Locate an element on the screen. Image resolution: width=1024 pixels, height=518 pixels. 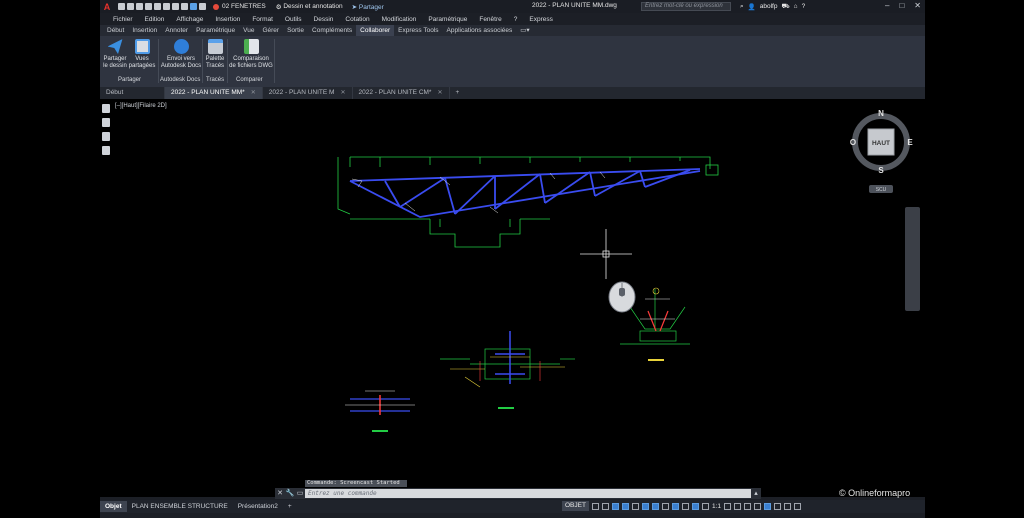
polar-icon is located at coordinates (625, 506).